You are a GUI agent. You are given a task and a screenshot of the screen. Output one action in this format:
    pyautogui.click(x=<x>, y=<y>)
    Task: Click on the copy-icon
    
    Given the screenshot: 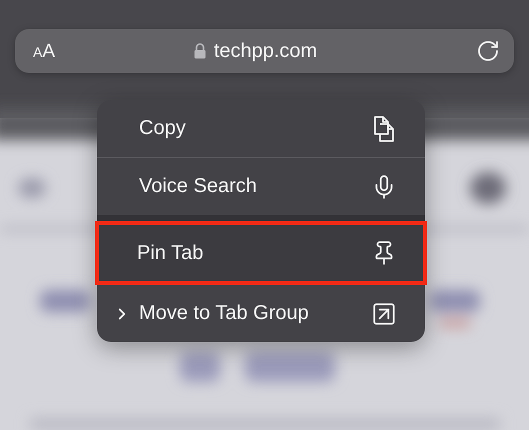 What is the action you would take?
    pyautogui.click(x=384, y=128)
    